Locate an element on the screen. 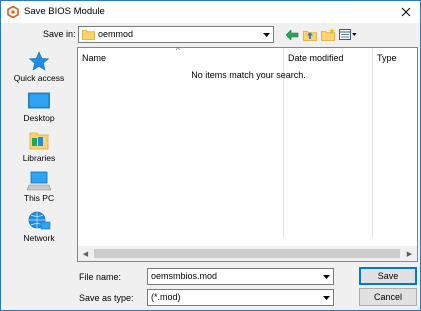  title-bar: Save BIOS Module is located at coordinates (210, 12).